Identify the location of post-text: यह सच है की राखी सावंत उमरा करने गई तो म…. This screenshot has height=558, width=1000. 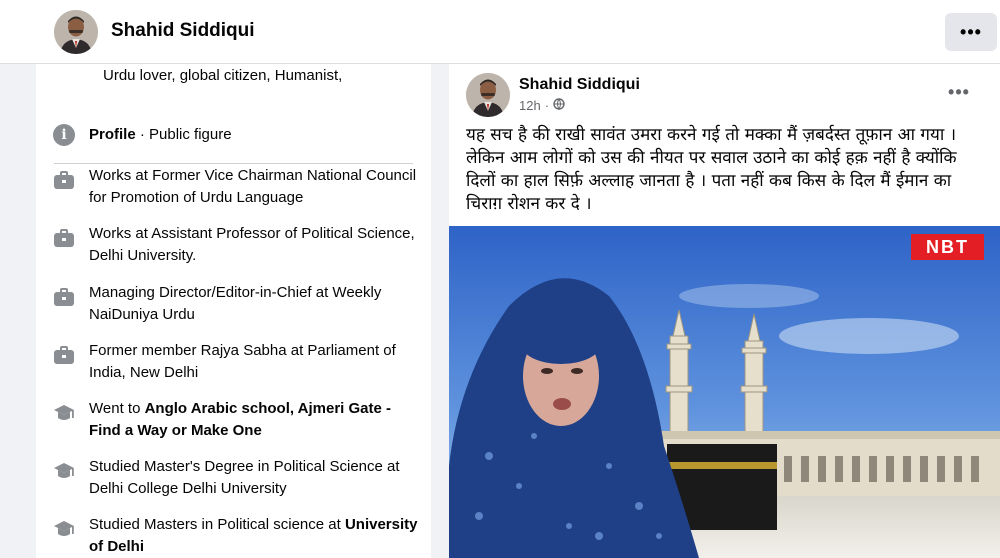
(711, 169).